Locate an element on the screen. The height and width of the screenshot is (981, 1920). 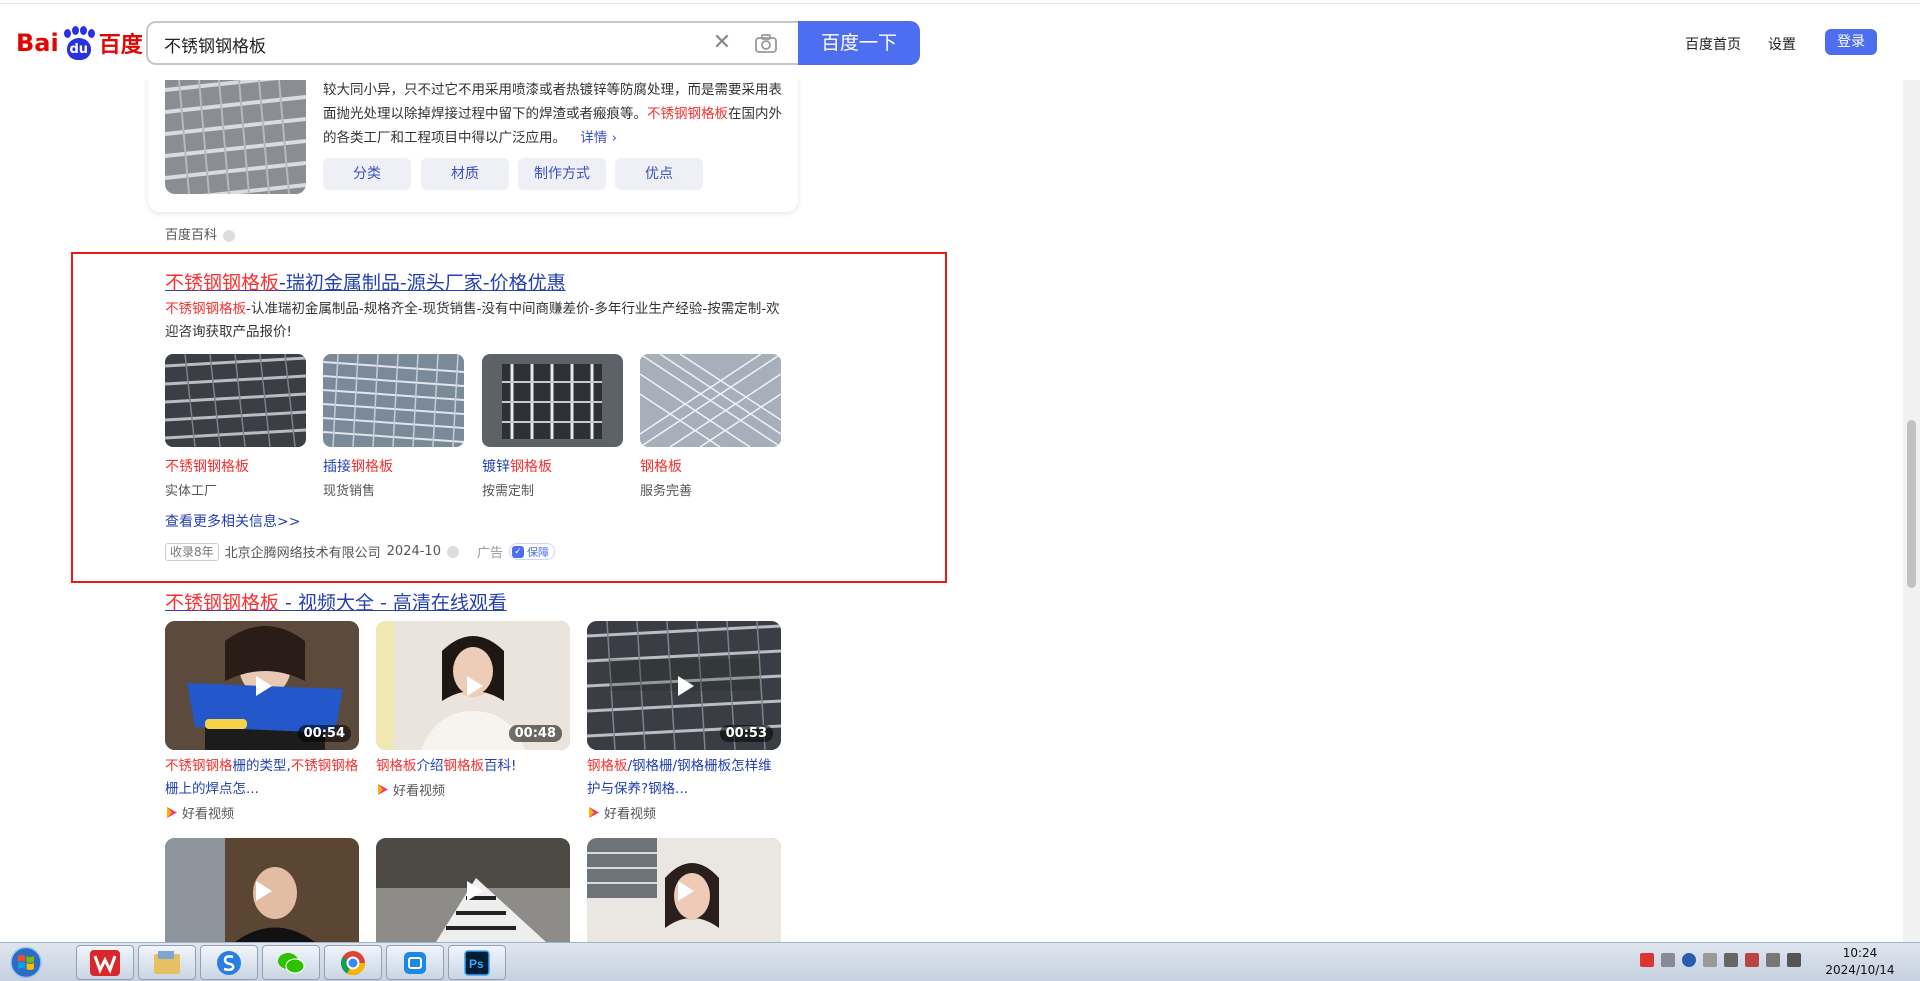
video-thumb-3: 00:53 is located at coordinates (684, 685).